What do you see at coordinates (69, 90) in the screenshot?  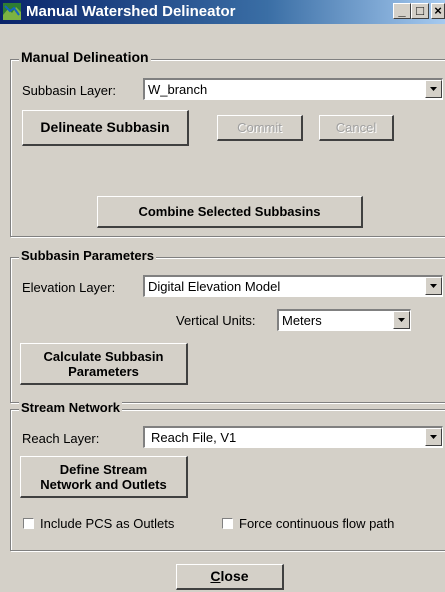 I see `subbasin-layer-label: Subbasin Layer:` at bounding box center [69, 90].